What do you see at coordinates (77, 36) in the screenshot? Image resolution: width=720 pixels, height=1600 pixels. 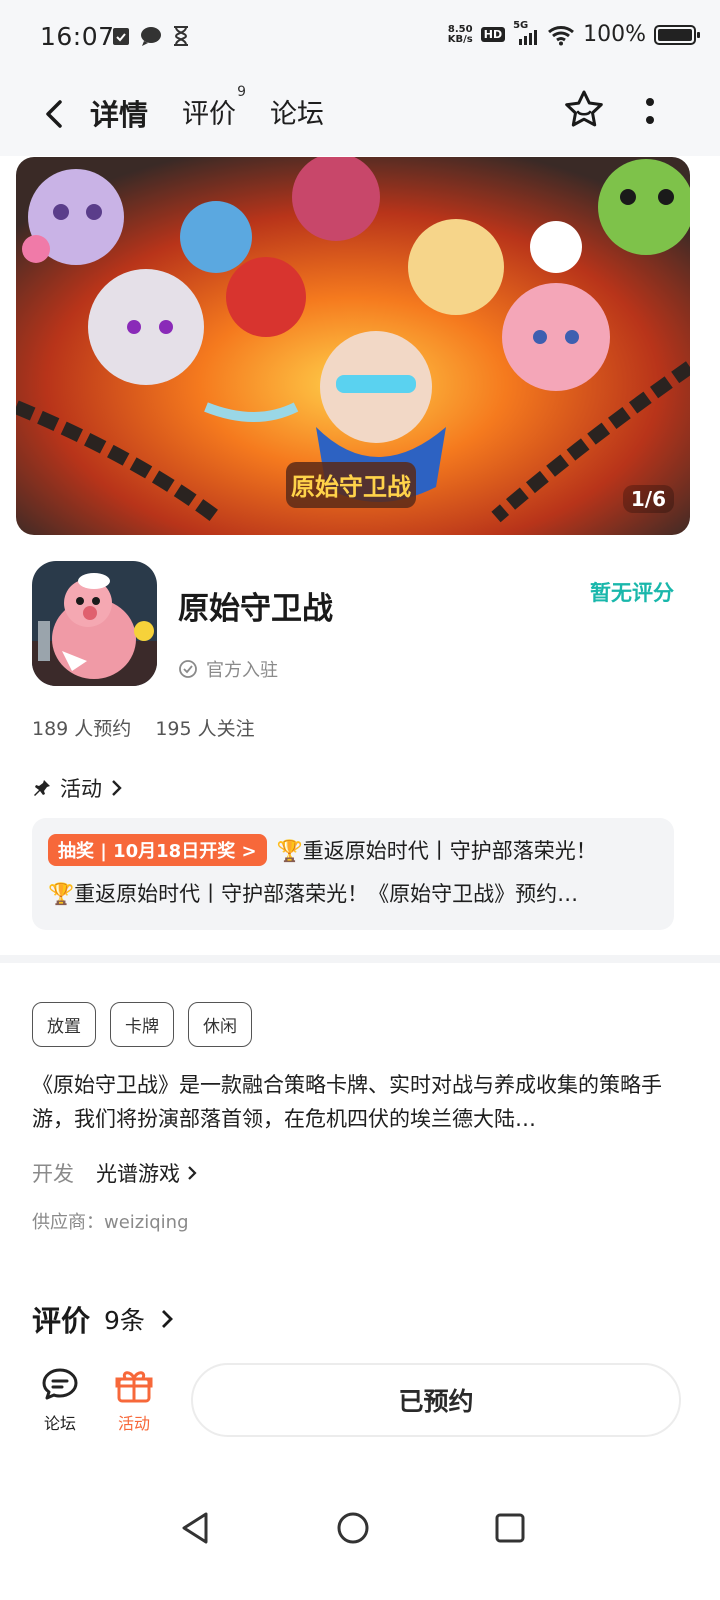 I see `status-time: 16:07` at bounding box center [77, 36].